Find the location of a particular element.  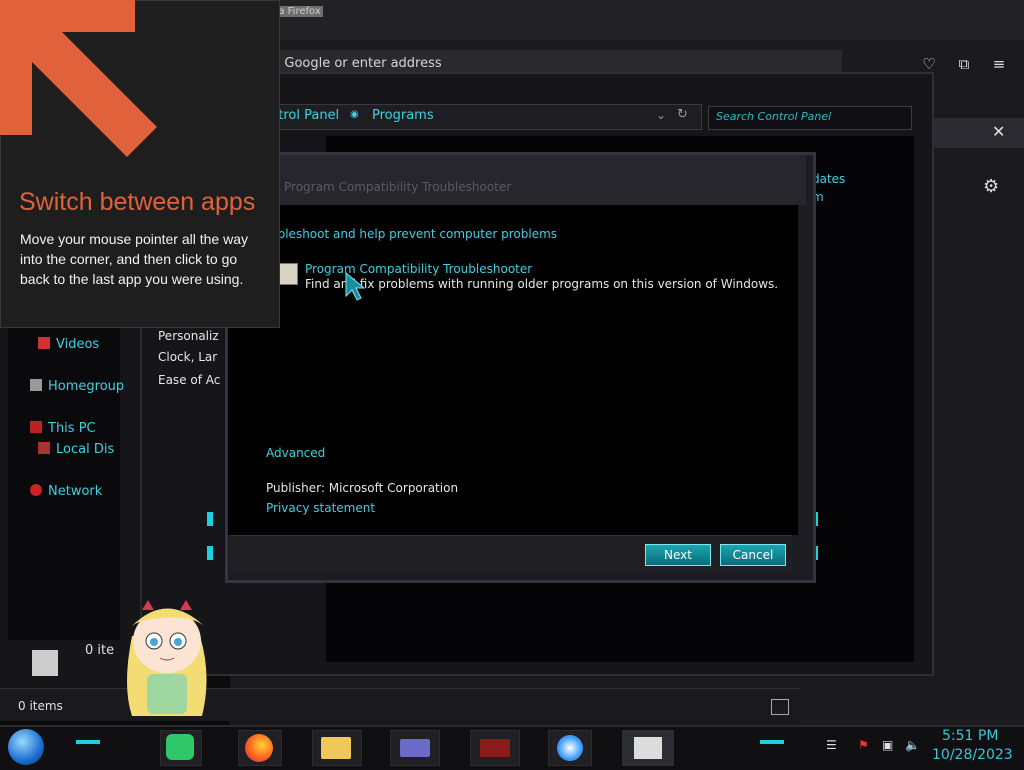

clock-date: 10/28/2023 is located at coordinates (972, 755).